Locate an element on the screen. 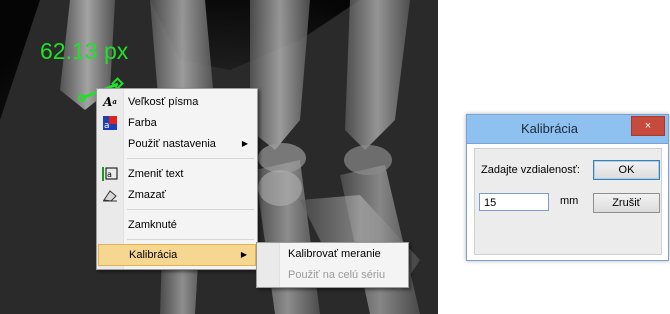  menu-item-font-size: Aa Veľkosť písma is located at coordinates (177, 102).